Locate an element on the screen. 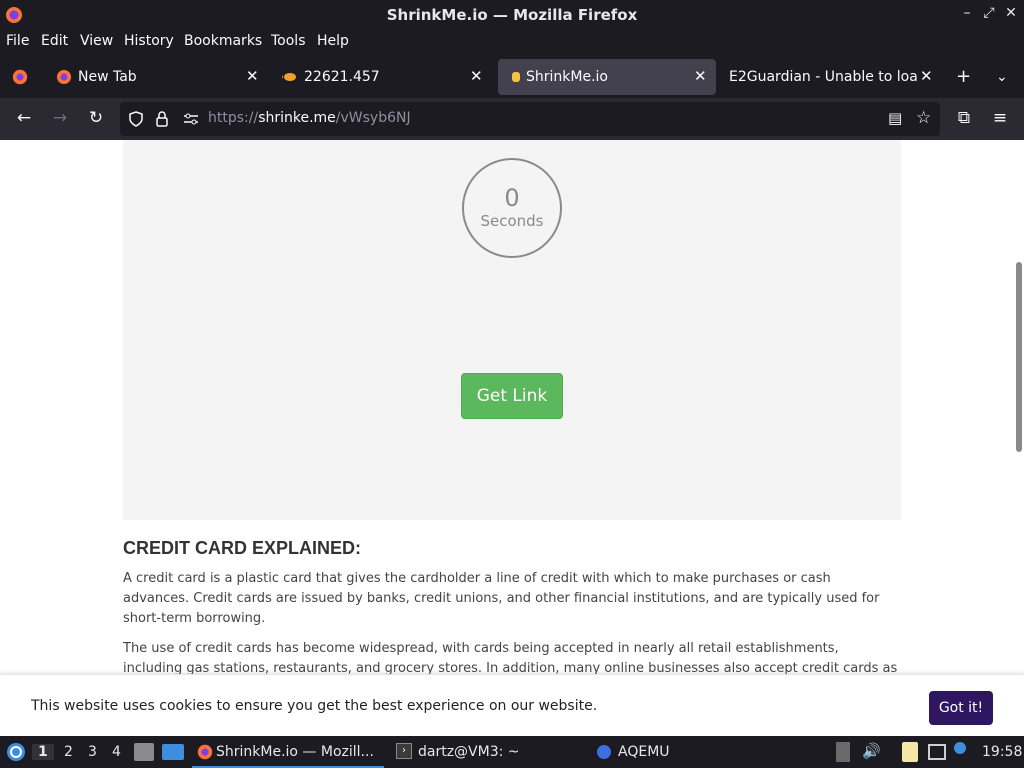  cookie-accept-button: Got it! is located at coordinates (961, 708).